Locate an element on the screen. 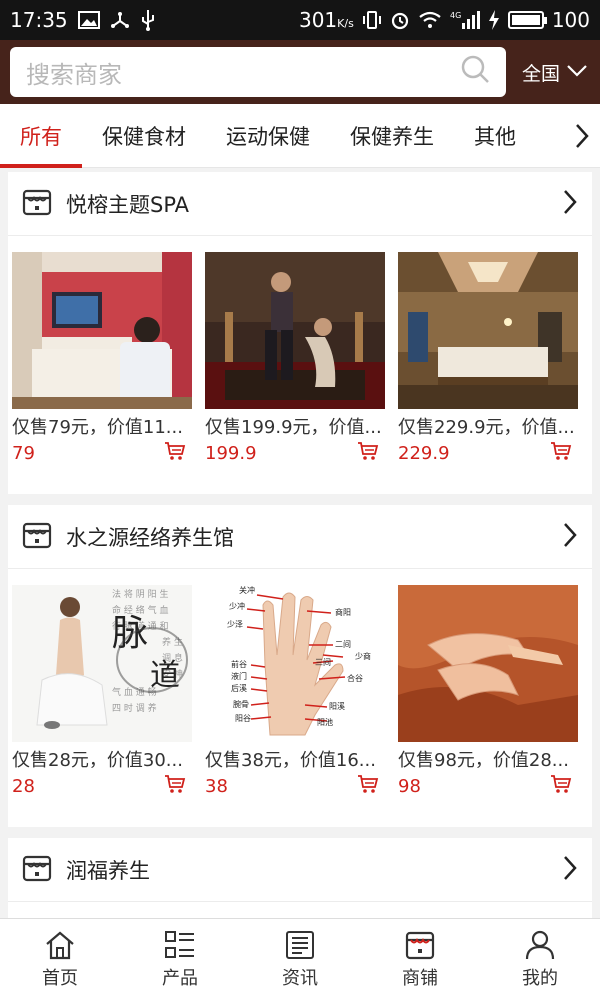 The width and height of the screenshot is (600, 1000). product-item: 仅售229.9元，价值... 229.9 is located at coordinates (488, 358).